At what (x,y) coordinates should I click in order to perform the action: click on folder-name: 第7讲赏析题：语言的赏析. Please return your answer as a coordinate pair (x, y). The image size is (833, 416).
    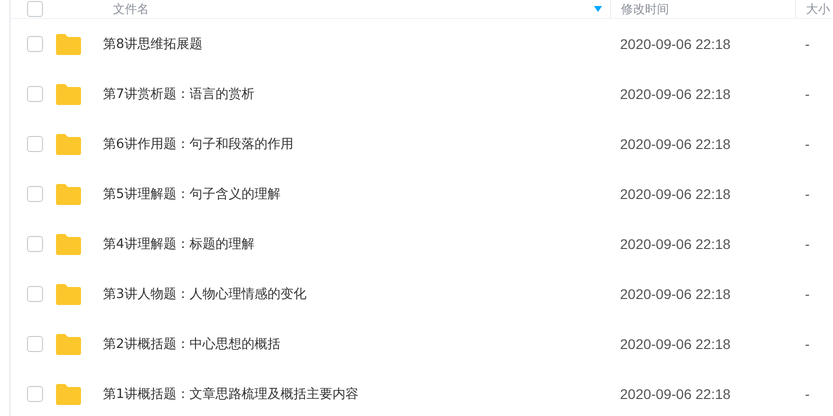
    Looking at the image, I should click on (356, 94).